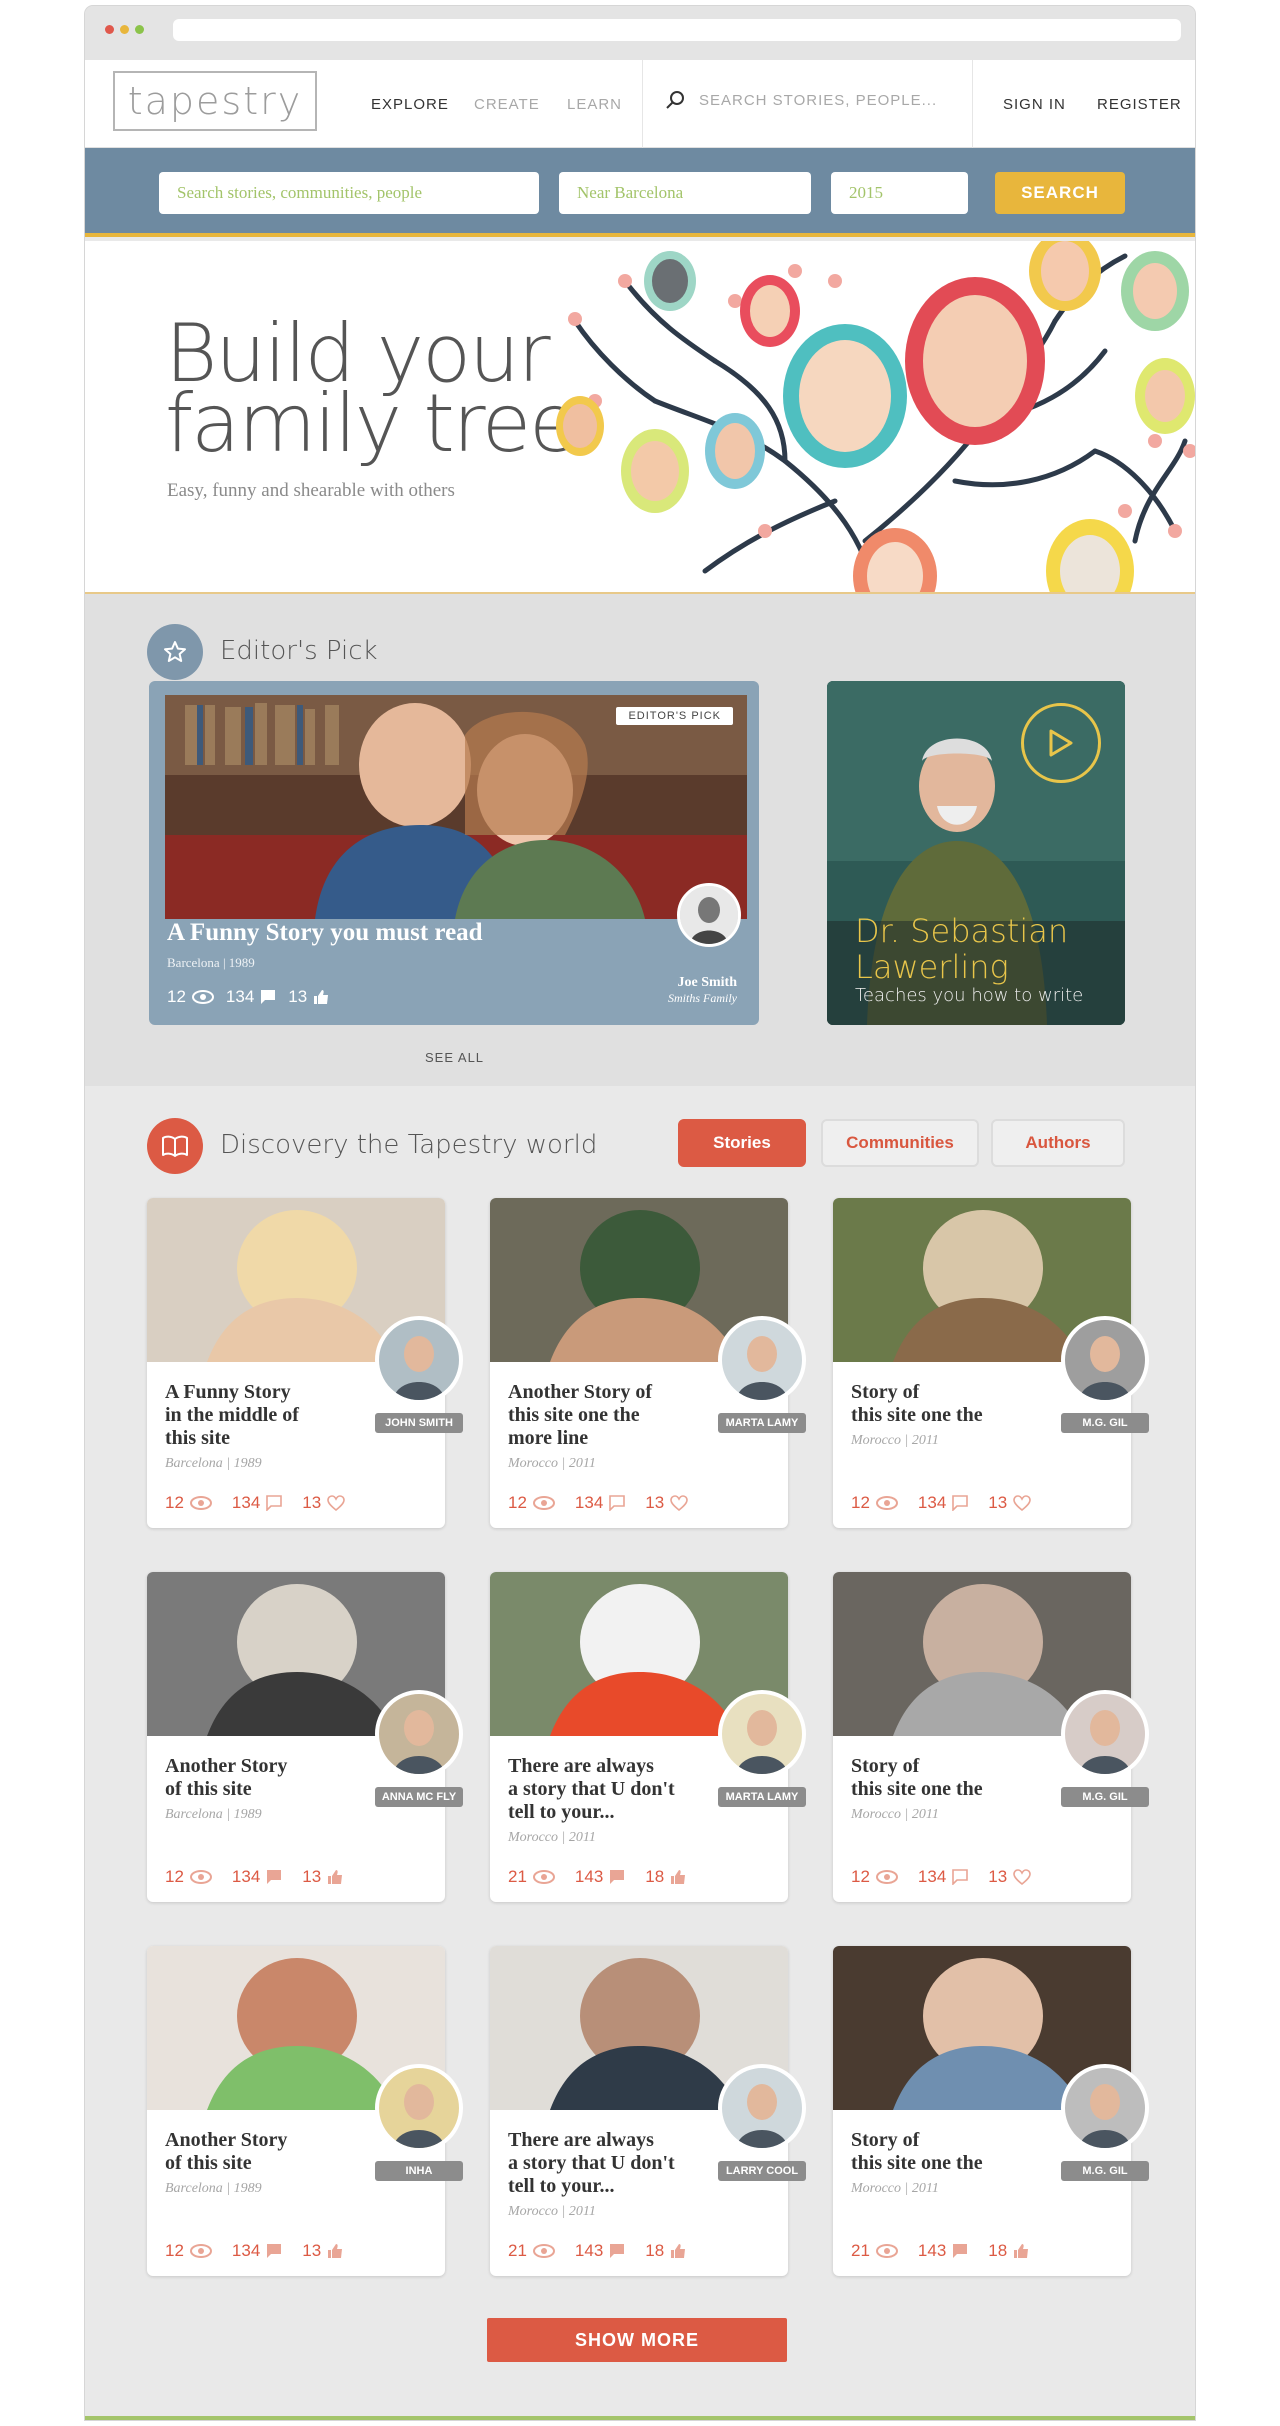  Describe the element at coordinates (900, 1143) in the screenshot. I see `tab-communities: Communities` at that location.